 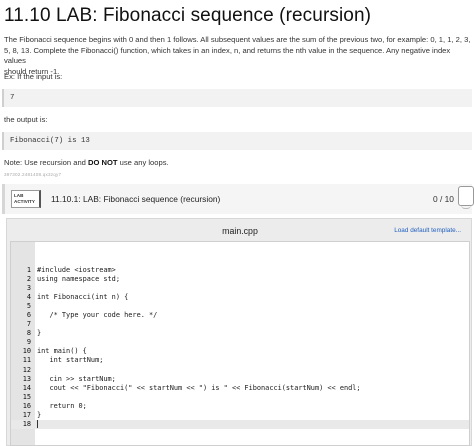 I want to click on example-output-label: the output is:, so click(x=26, y=119).